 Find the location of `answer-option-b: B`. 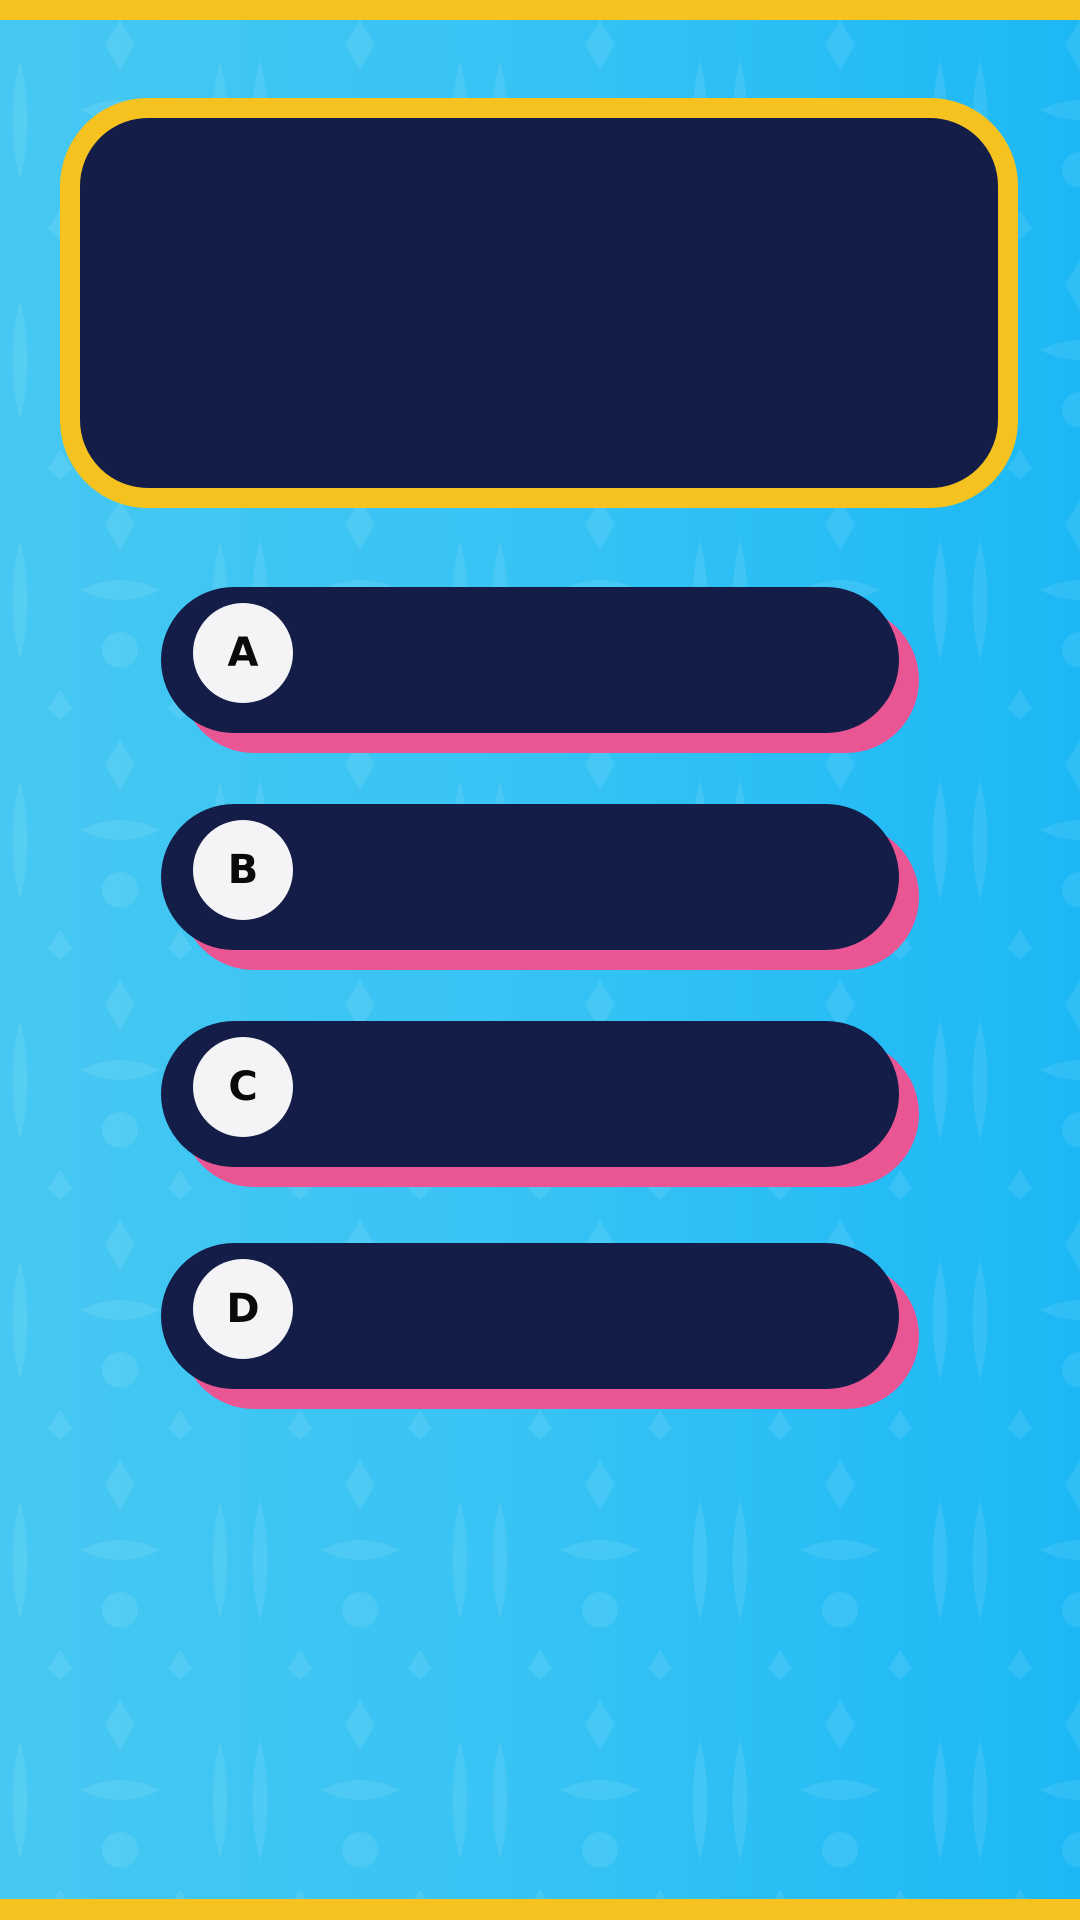

answer-option-b: B is located at coordinates (540, 887).